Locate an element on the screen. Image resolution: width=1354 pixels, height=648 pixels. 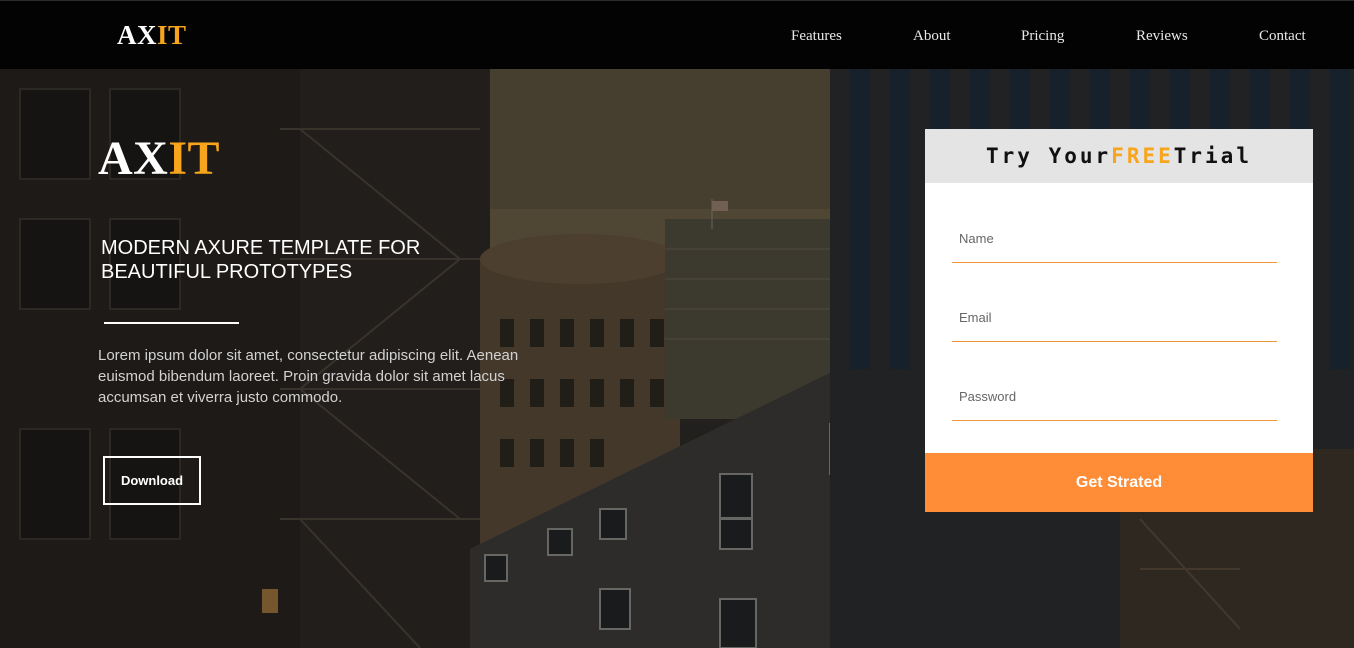
nav-link-reviews: Reviews is located at coordinates (1162, 36).